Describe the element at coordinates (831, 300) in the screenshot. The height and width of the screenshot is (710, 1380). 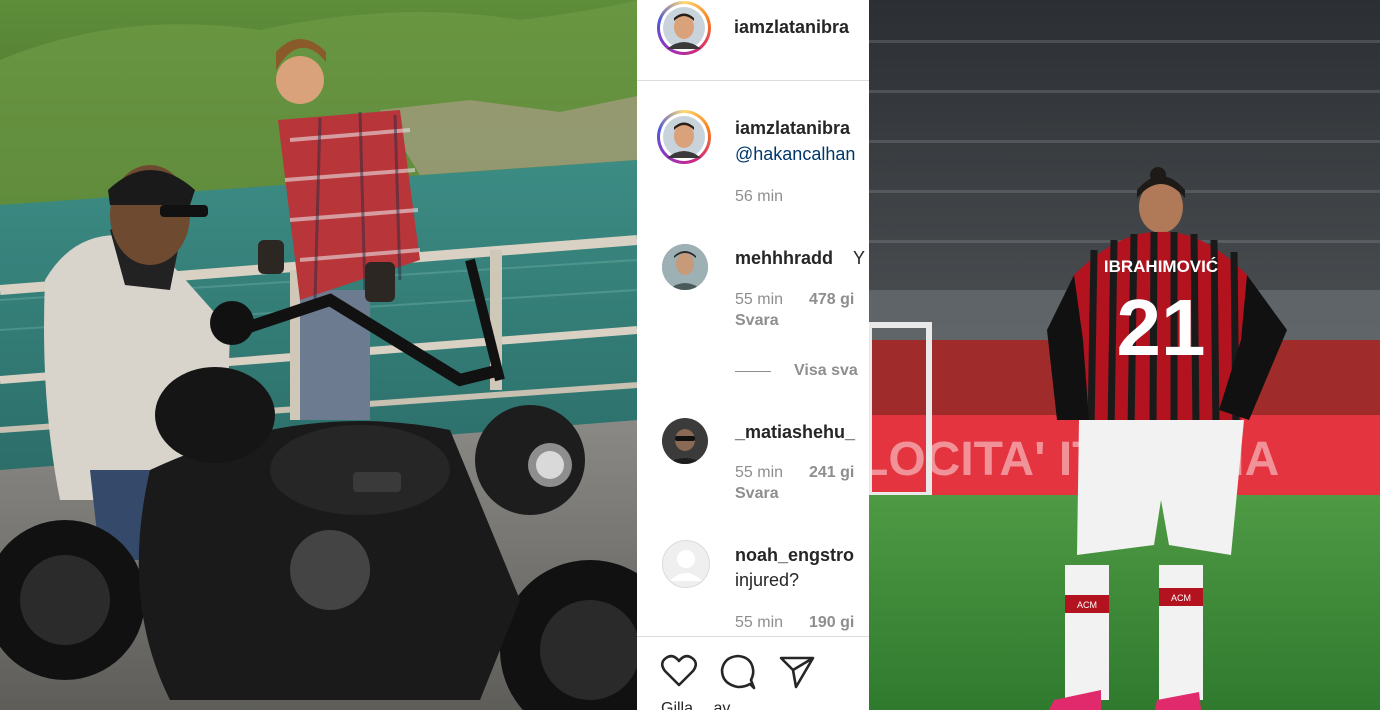
I see `comment-likes: 478 gi` at that location.